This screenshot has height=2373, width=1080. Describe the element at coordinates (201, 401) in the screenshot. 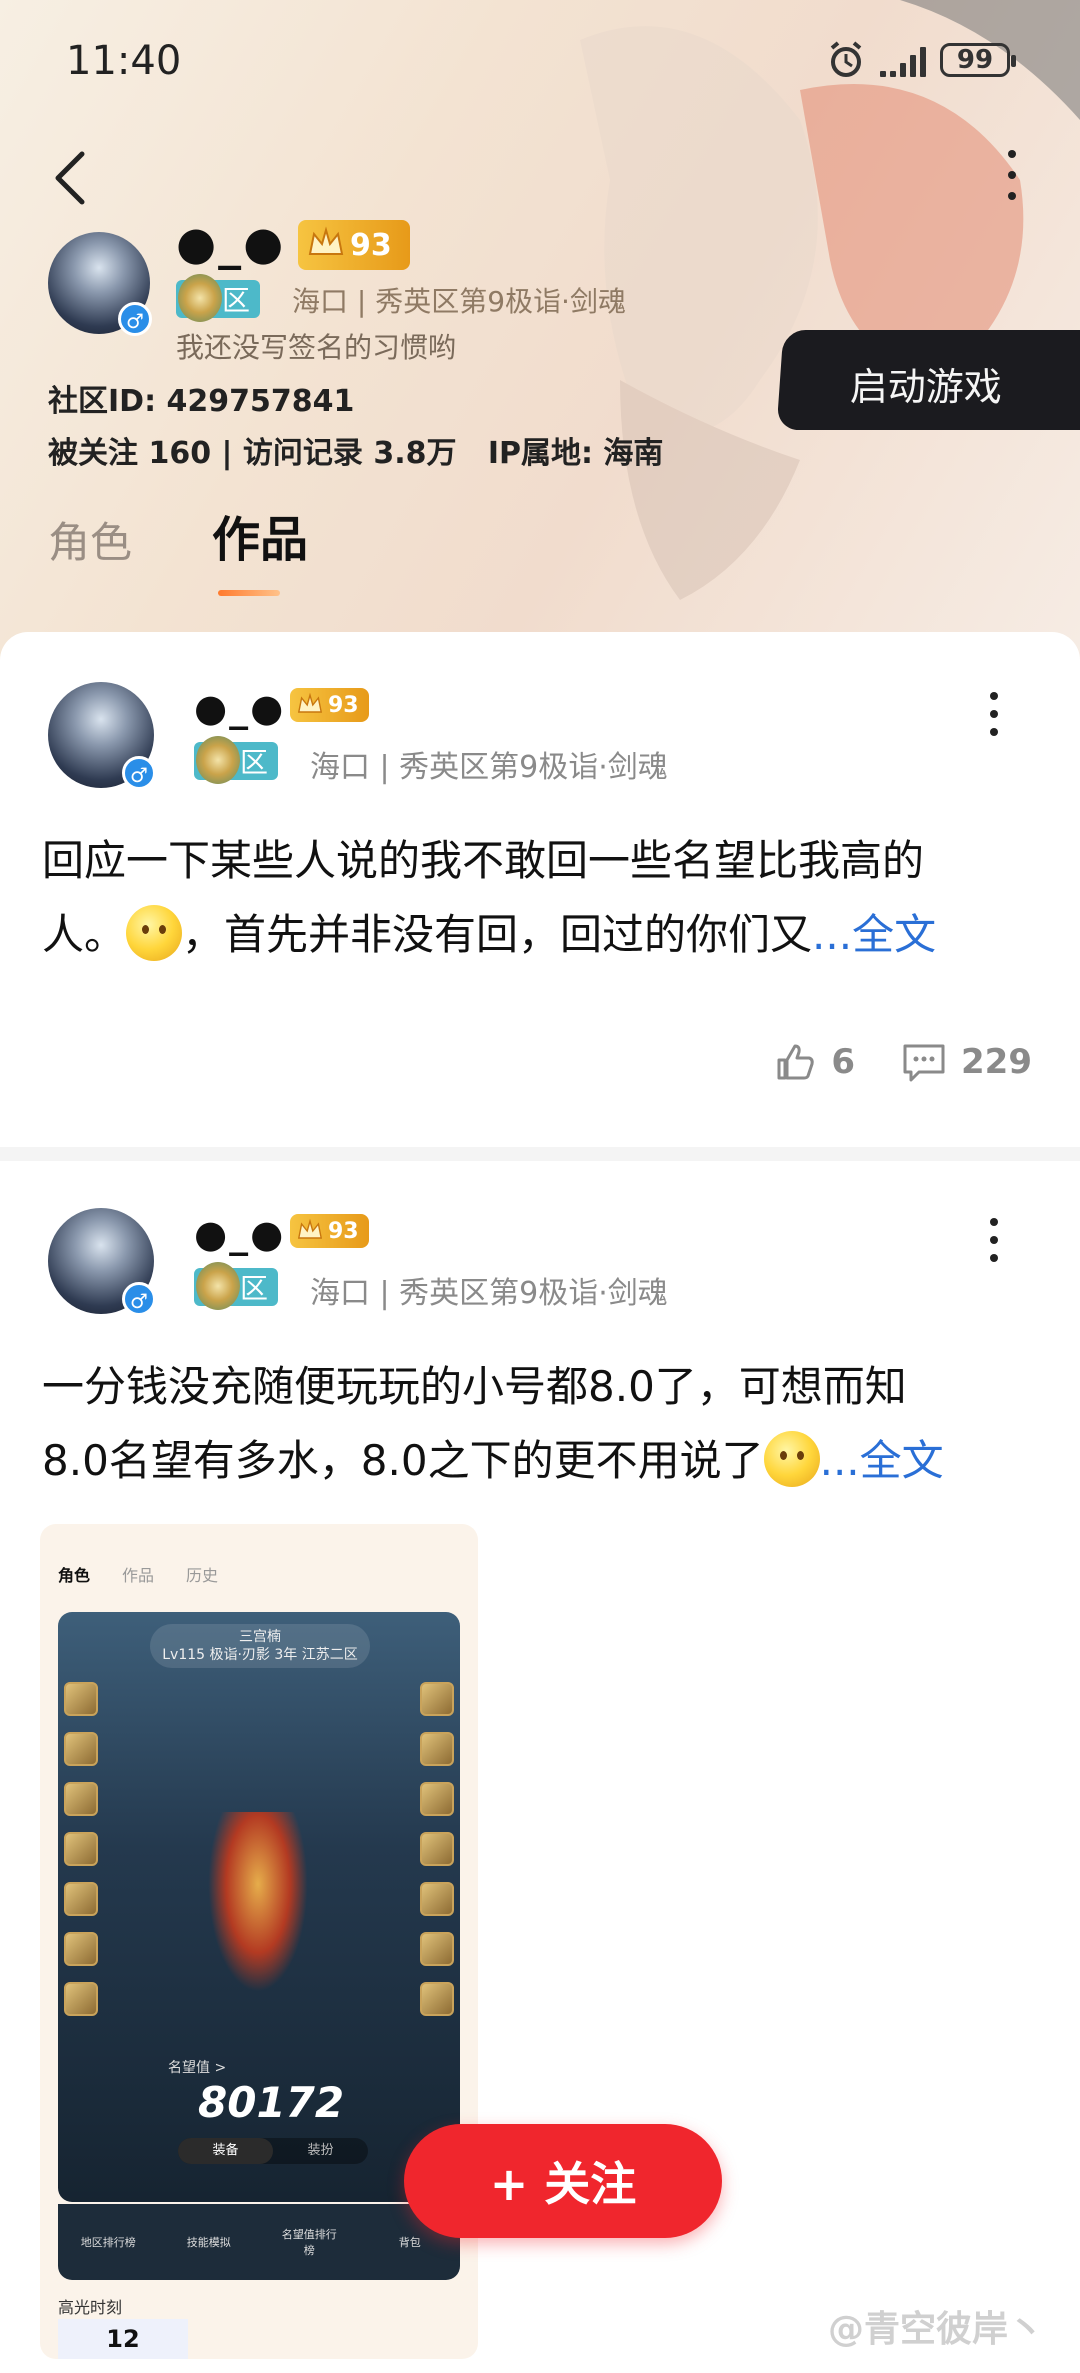

I see `community-id: 社区ID: 429757841` at that location.